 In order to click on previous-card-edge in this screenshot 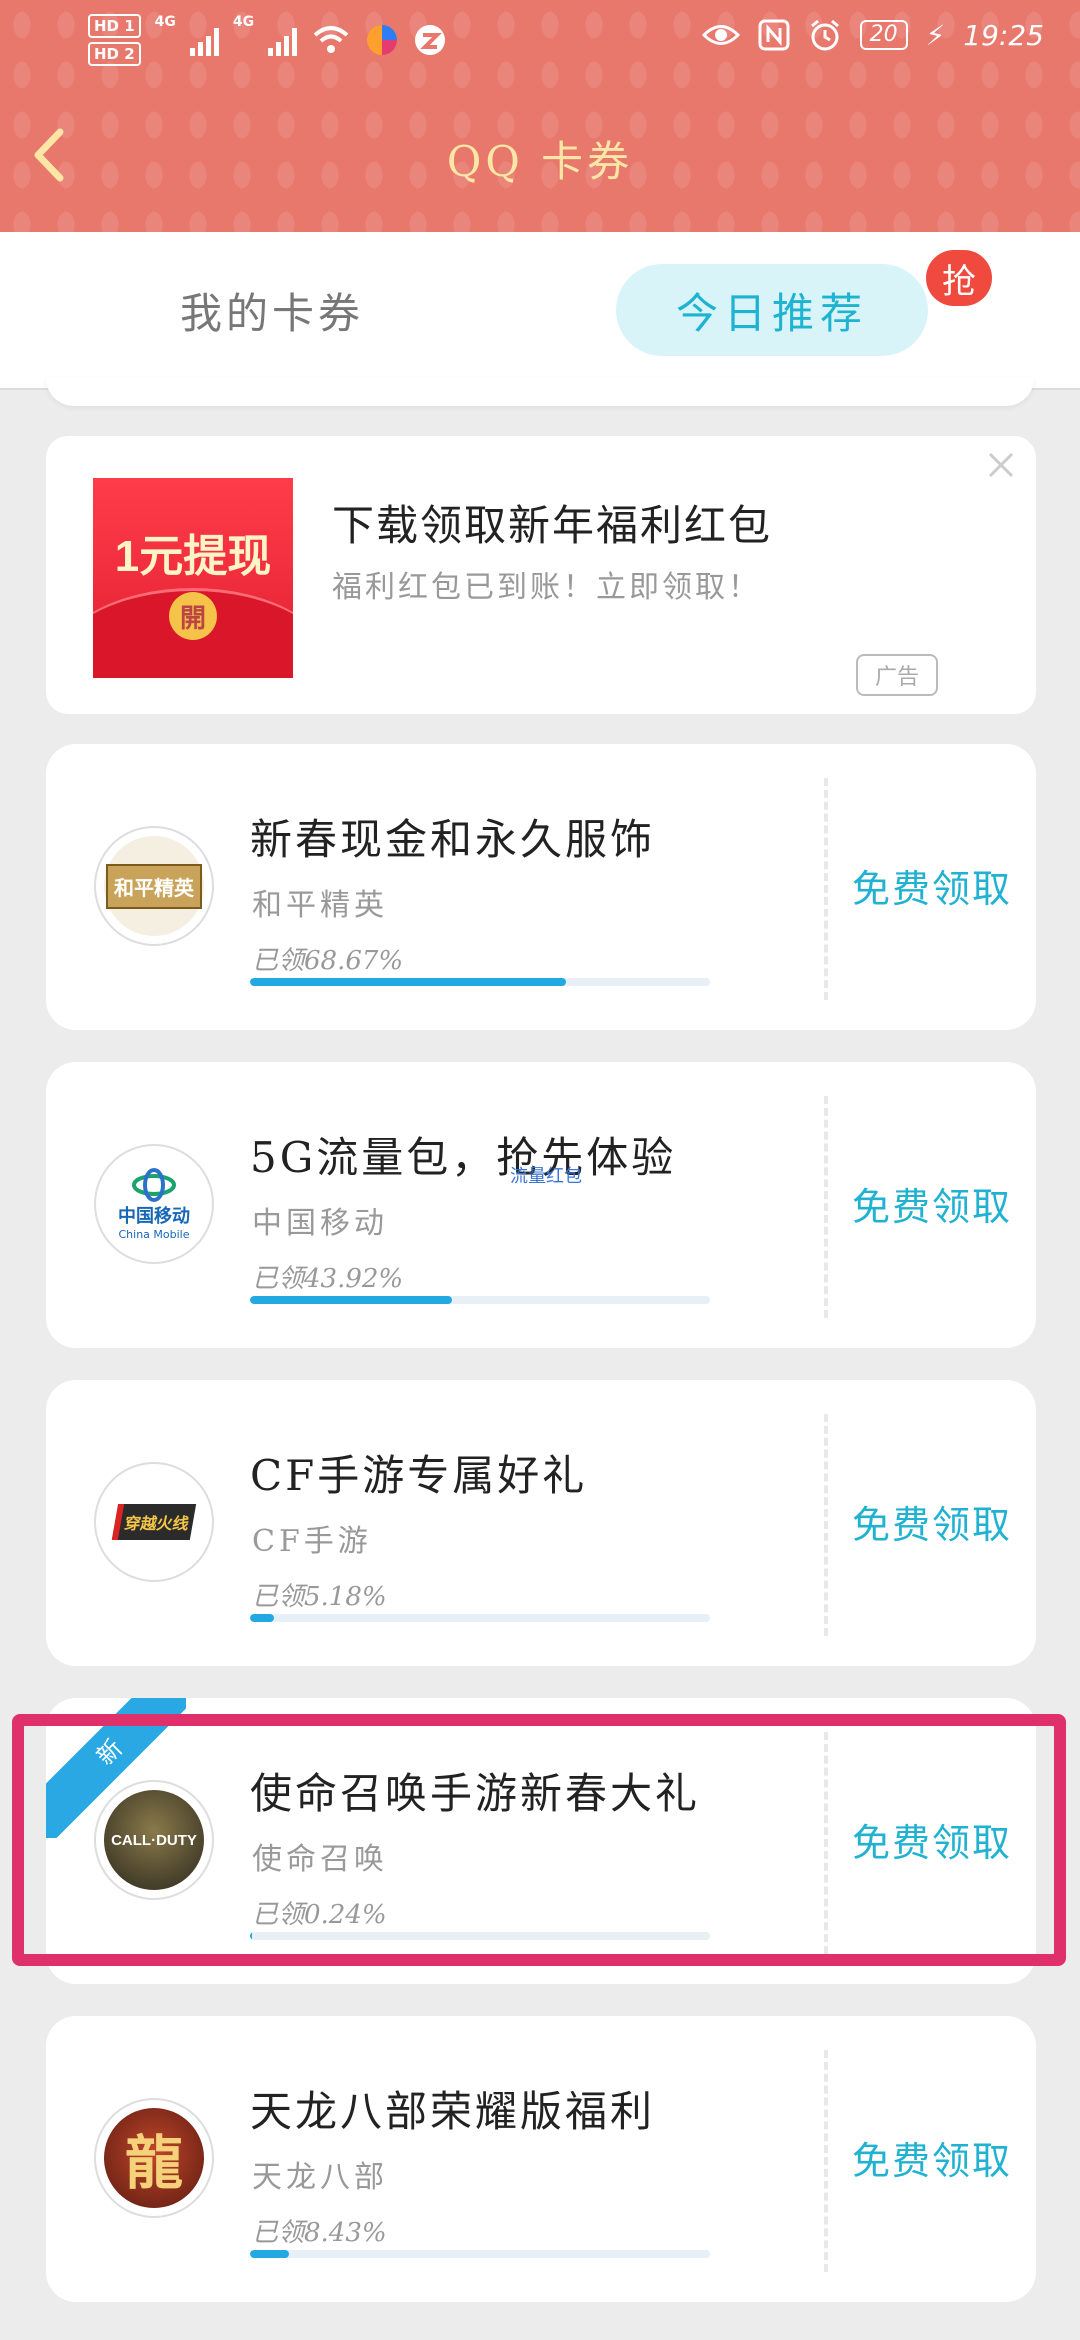, I will do `click(540, 392)`.